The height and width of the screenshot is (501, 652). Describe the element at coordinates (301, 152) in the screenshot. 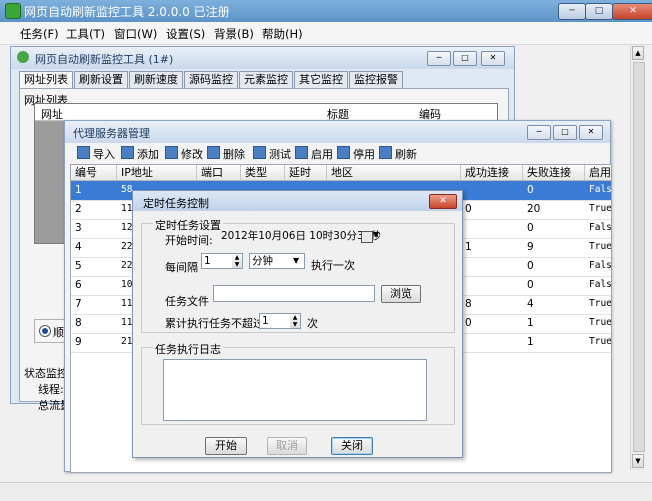

I see `enable-icon` at that location.